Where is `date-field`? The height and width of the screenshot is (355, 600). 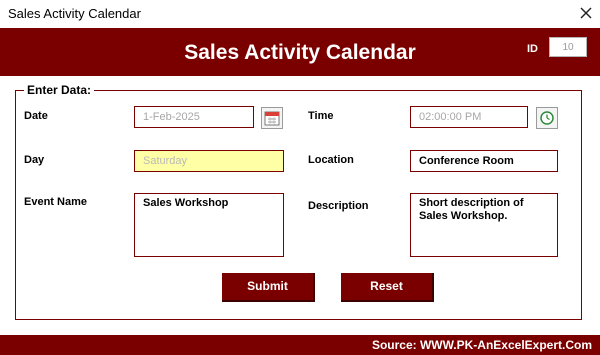 date-field is located at coordinates (194, 117).